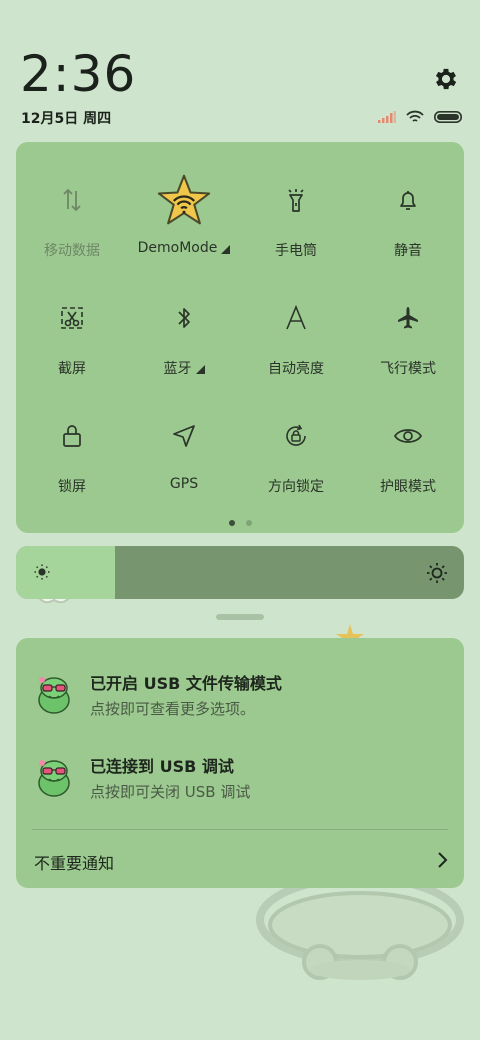 Image resolution: width=480 pixels, height=1040 pixels. Describe the element at coordinates (296, 369) in the screenshot. I see `tile-label: 自动亮度` at that location.